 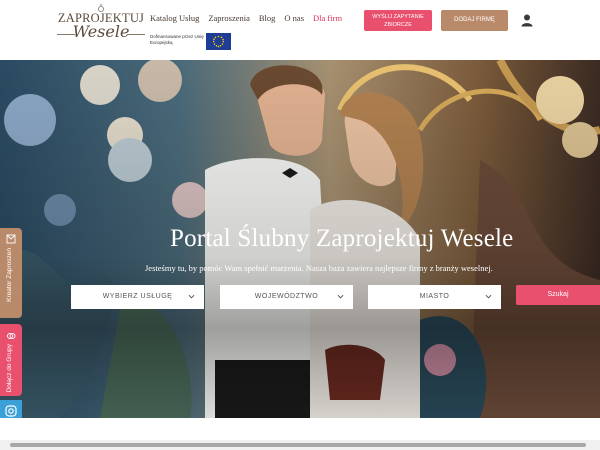 I want to click on bulk-inquiry-button: WYŚLIJ ZAPYTANIE ZBIORCZE, so click(x=398, y=20).